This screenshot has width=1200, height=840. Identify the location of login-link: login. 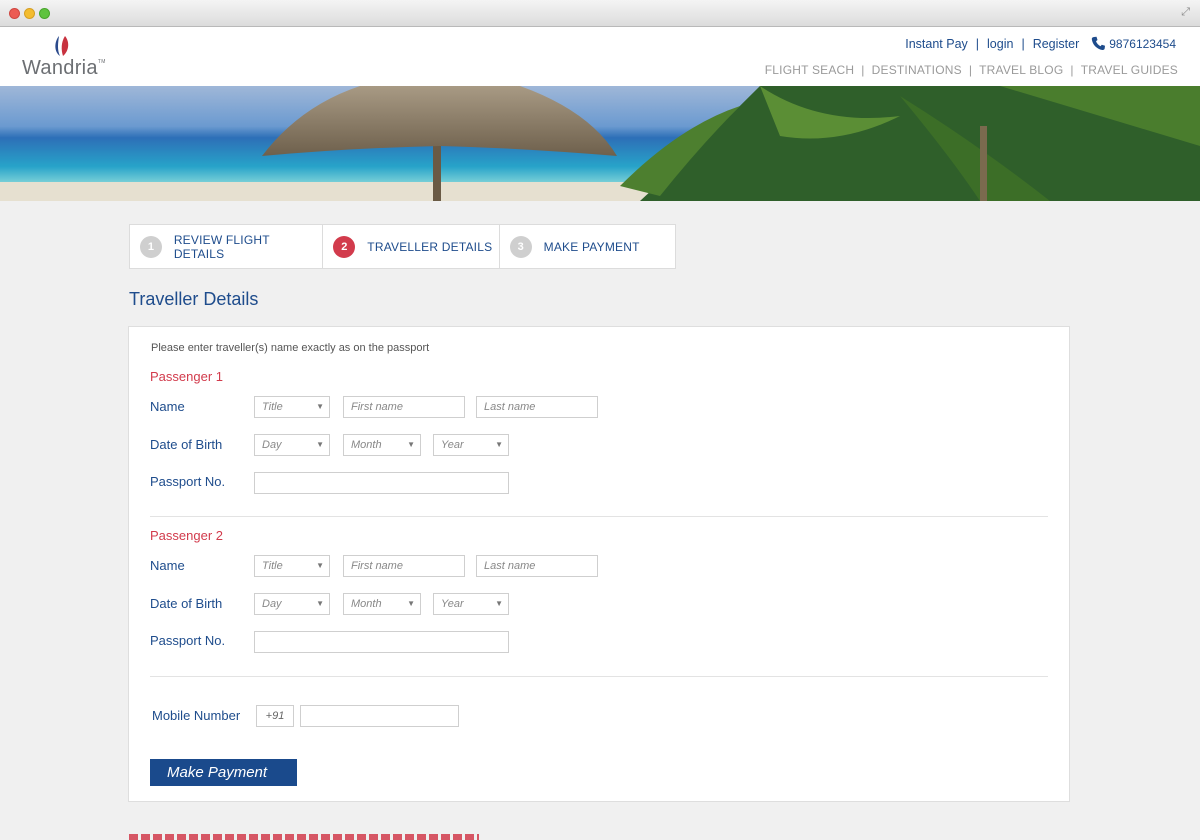
(1000, 44).